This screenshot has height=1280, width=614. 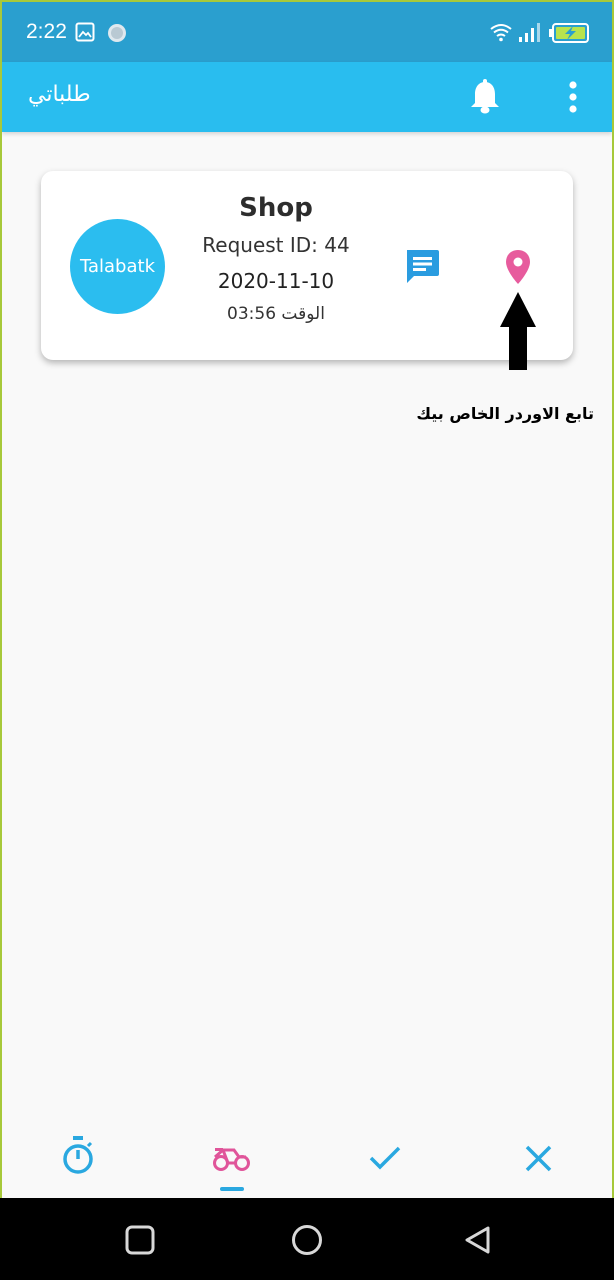 What do you see at coordinates (385, 1160) in the screenshot?
I see `check-icon` at bounding box center [385, 1160].